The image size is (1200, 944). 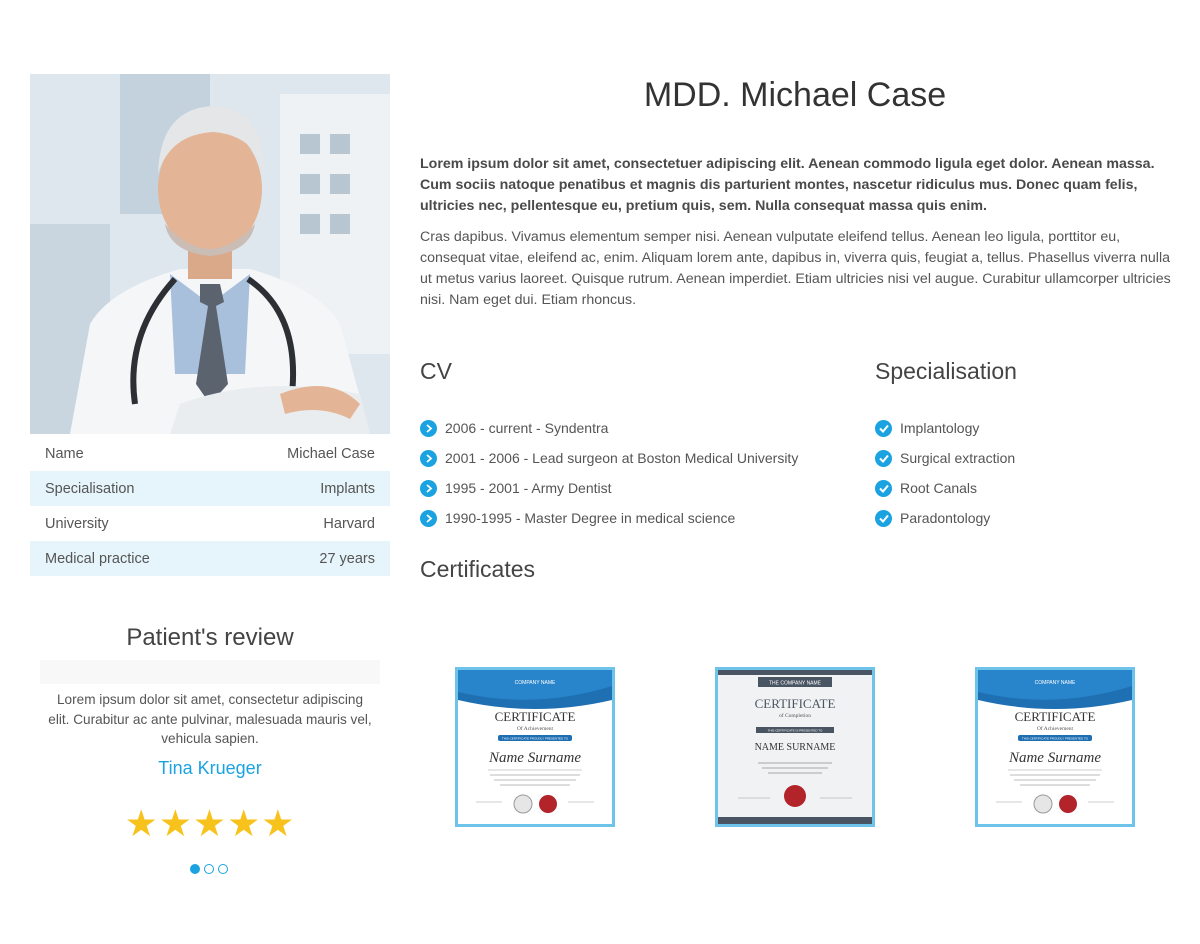 I want to click on specialisation-item: Implantology, so click(x=945, y=428).